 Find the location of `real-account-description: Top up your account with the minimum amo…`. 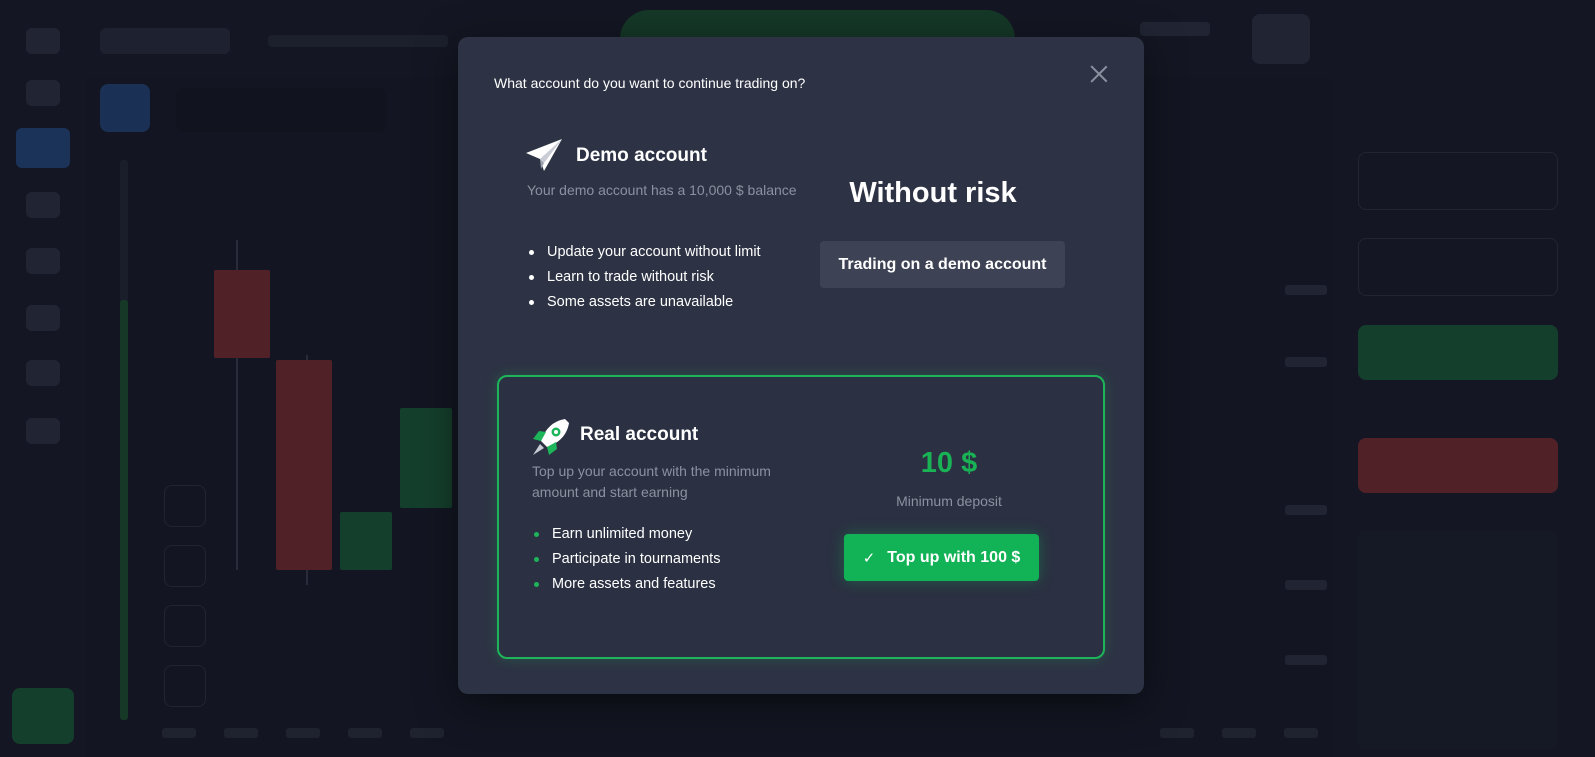

real-account-description: Top up your account with the minimum amo… is located at coordinates (651, 481).